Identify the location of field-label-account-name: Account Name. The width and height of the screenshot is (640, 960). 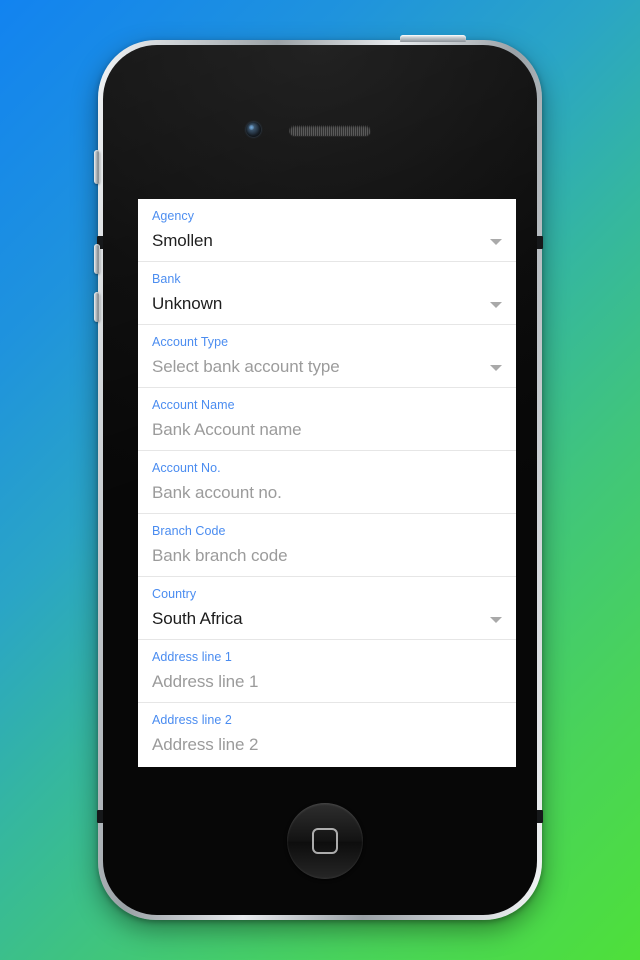
(193, 405).